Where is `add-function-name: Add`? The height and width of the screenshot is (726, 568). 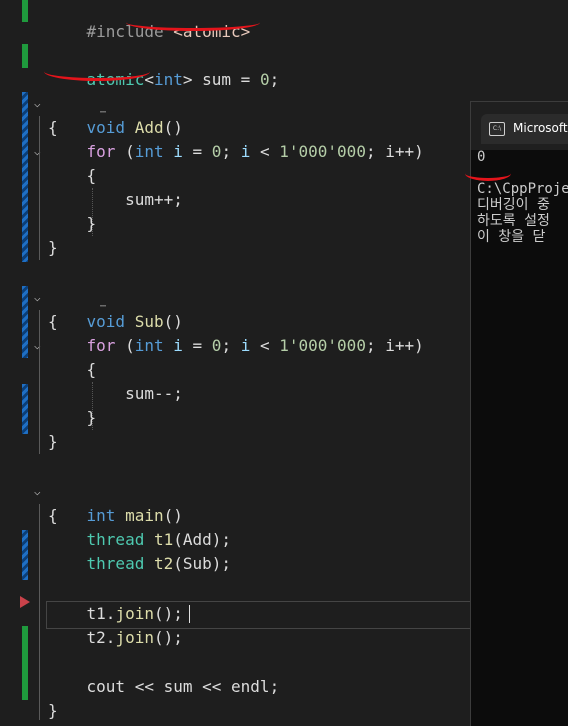
add-function-name: Add is located at coordinates (149, 127).